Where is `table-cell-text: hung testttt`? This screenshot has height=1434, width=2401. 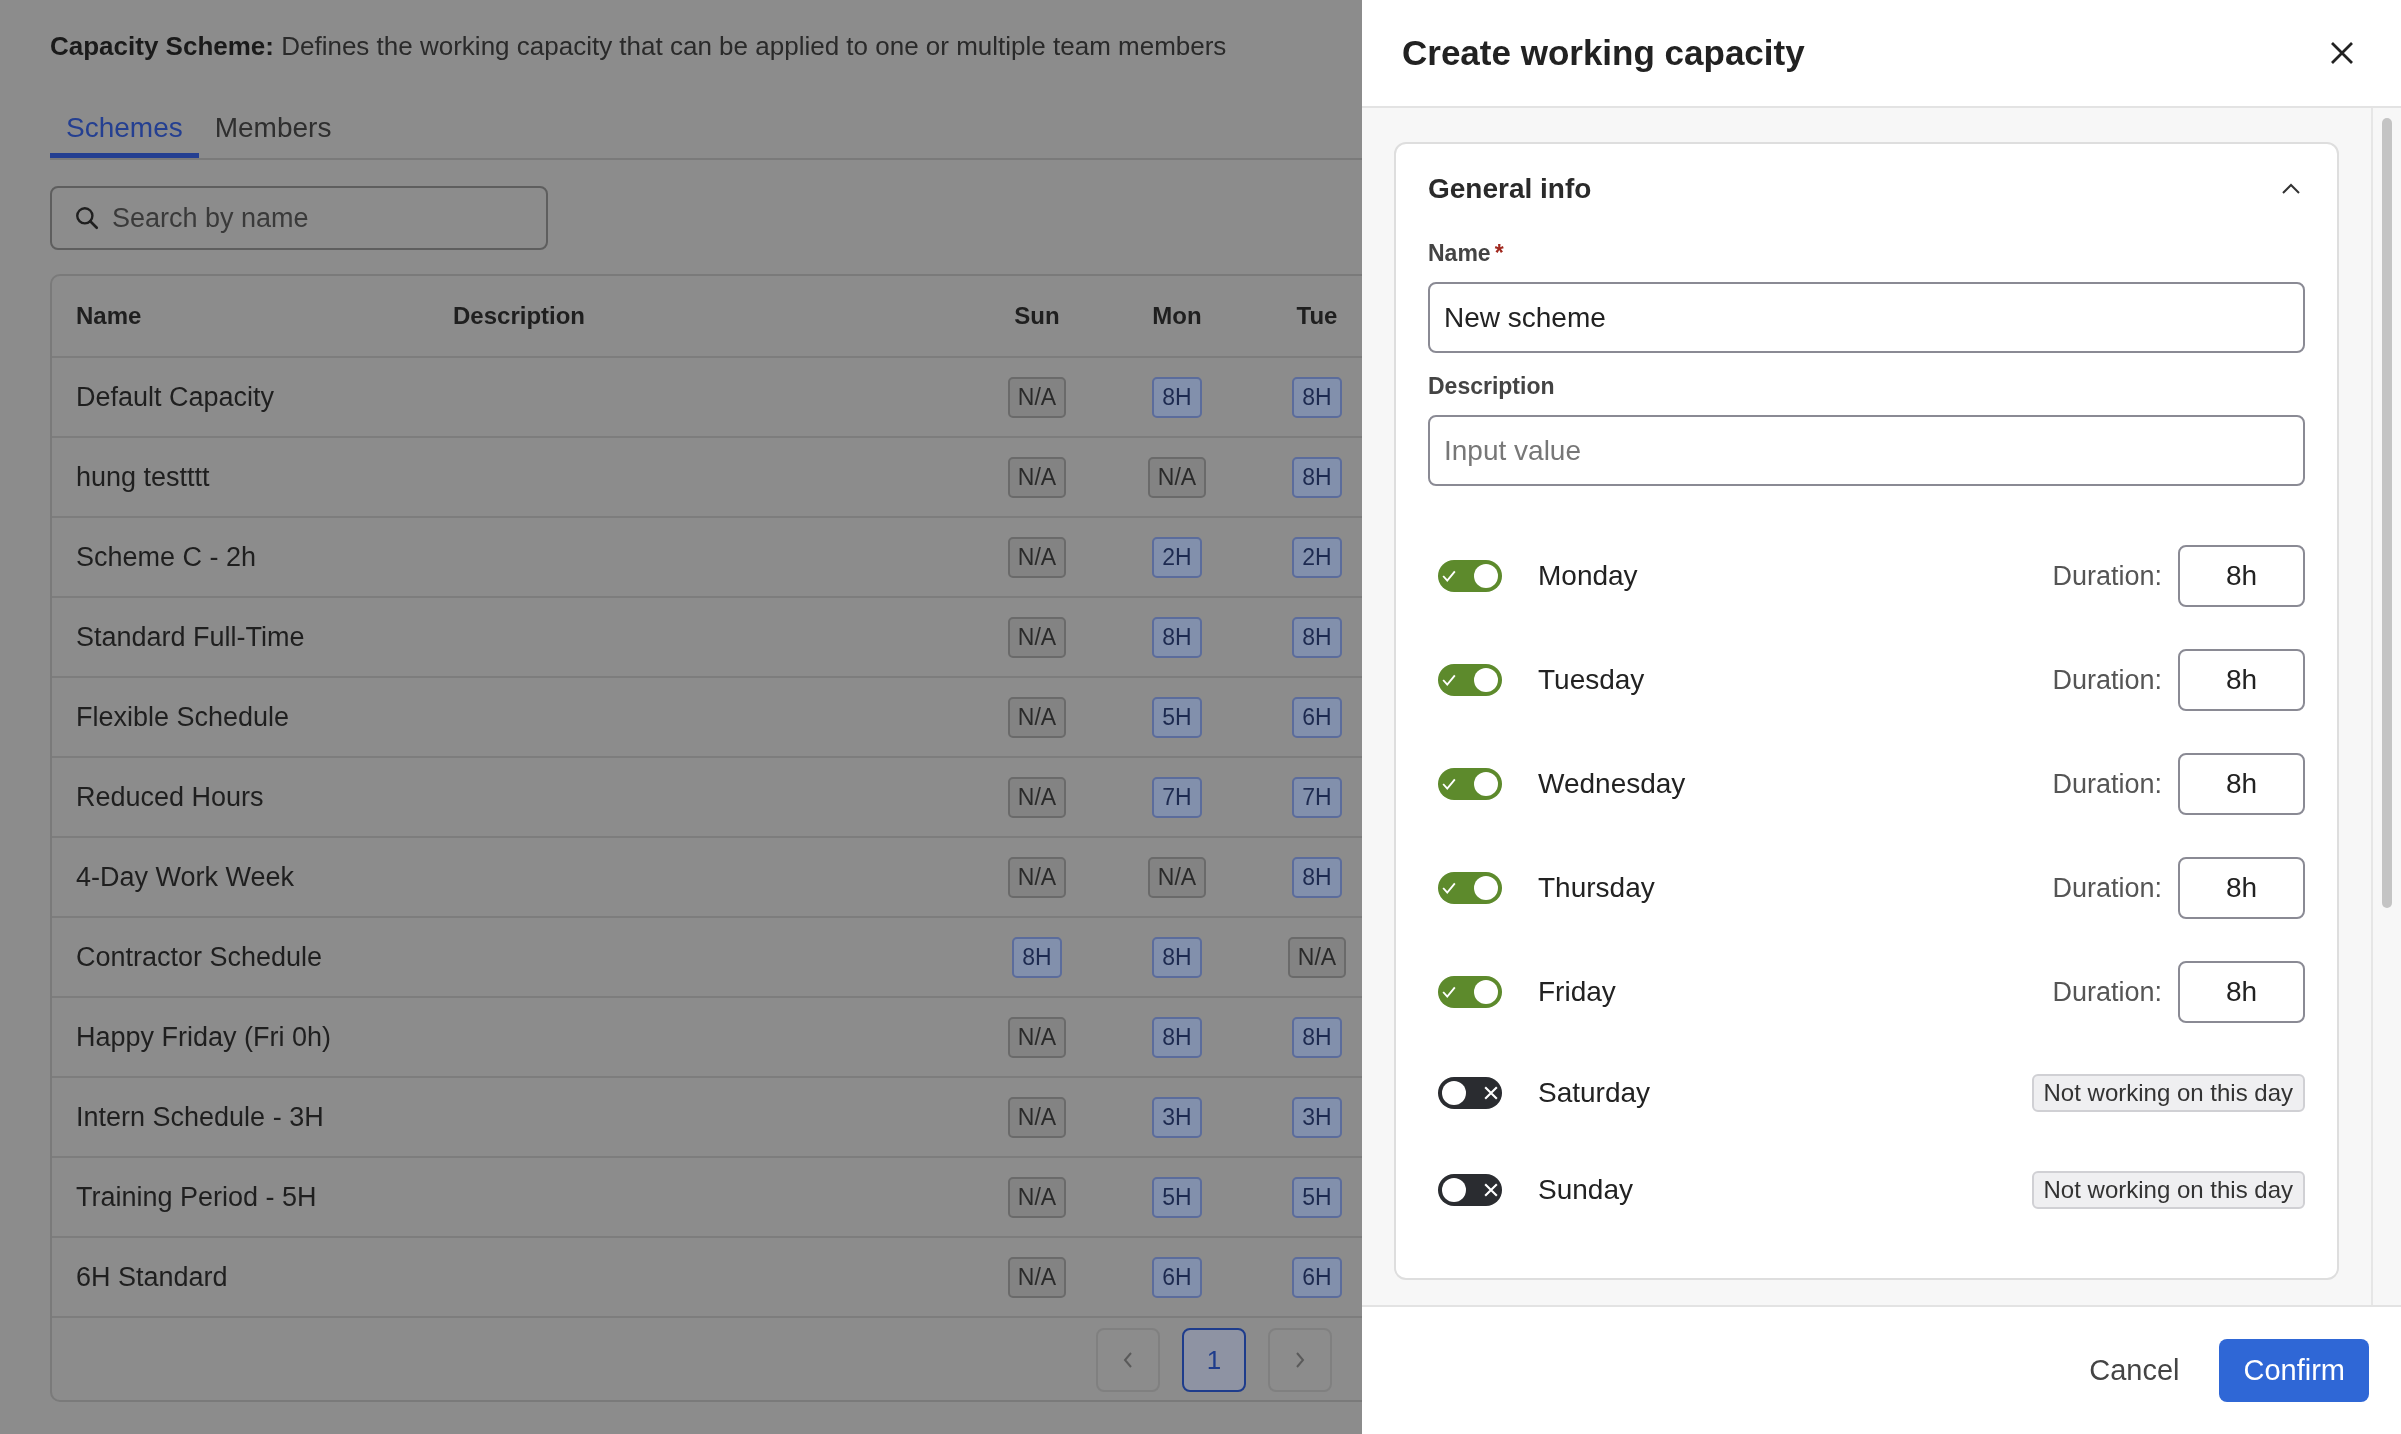 table-cell-text: hung testttt is located at coordinates (143, 477).